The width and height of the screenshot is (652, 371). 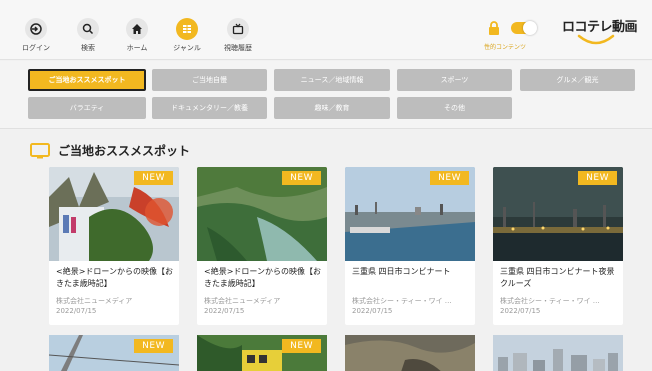 What do you see at coordinates (401, 271) in the screenshot?
I see `card-title: 三重県 四日市コンビナート` at bounding box center [401, 271].